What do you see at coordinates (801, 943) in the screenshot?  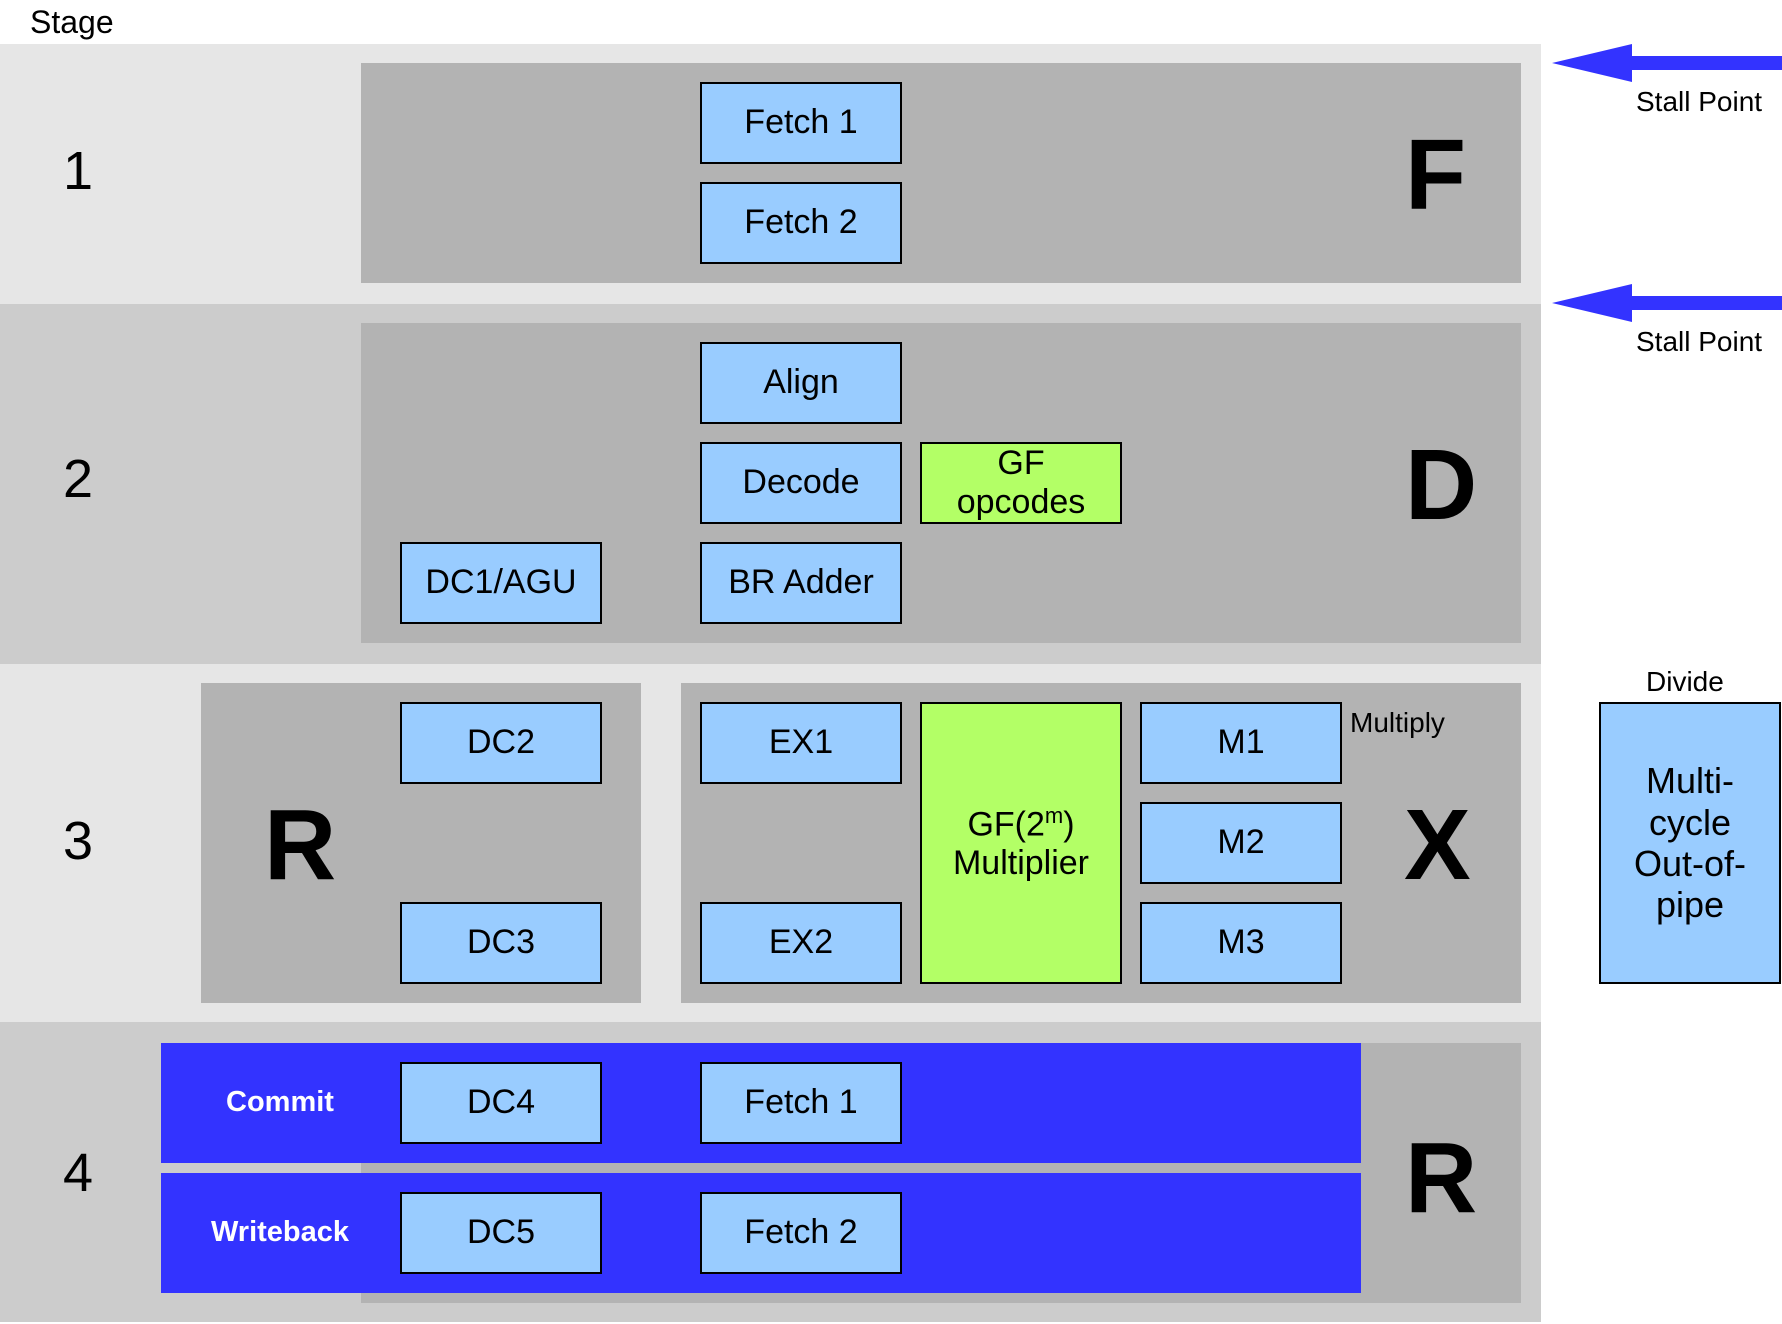 I see `ex2-box: EX2` at bounding box center [801, 943].